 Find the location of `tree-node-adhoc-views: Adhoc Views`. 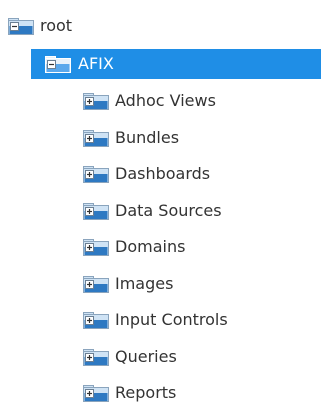

tree-node-adhoc-views: Adhoc Views is located at coordinates (149, 101).